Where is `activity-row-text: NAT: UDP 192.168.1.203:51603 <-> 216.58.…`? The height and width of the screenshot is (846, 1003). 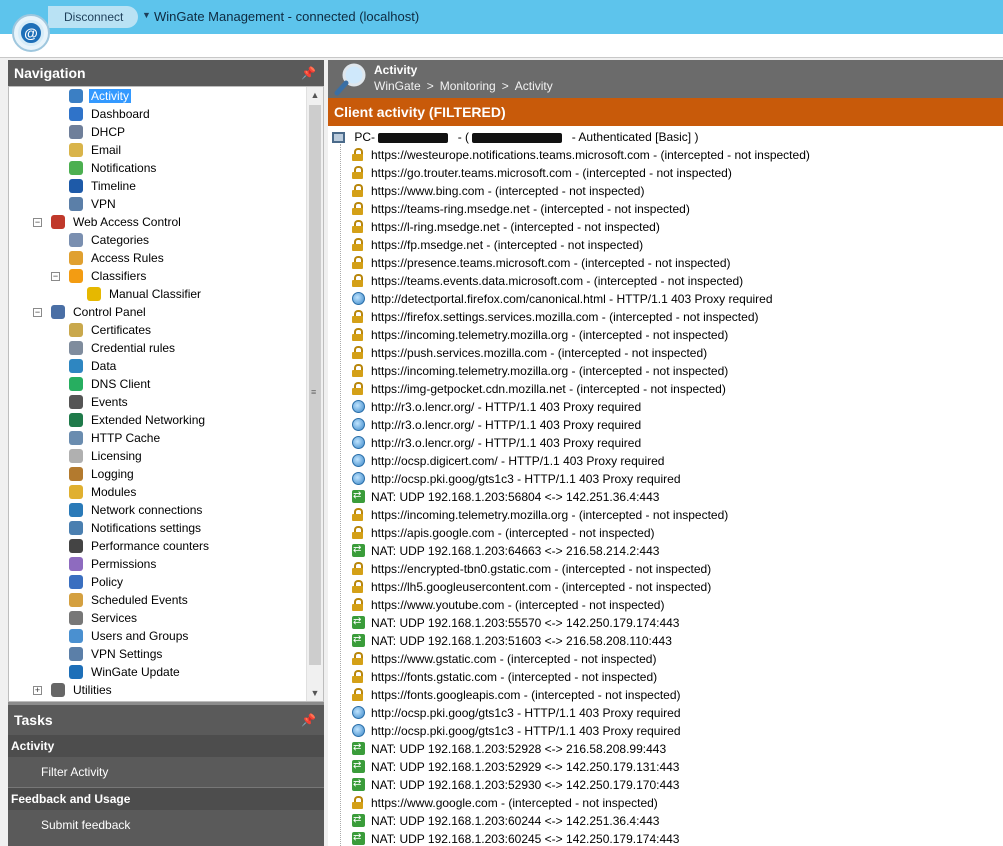 activity-row-text: NAT: UDP 192.168.1.203:51603 <-> 216.58.… is located at coordinates (521, 641).